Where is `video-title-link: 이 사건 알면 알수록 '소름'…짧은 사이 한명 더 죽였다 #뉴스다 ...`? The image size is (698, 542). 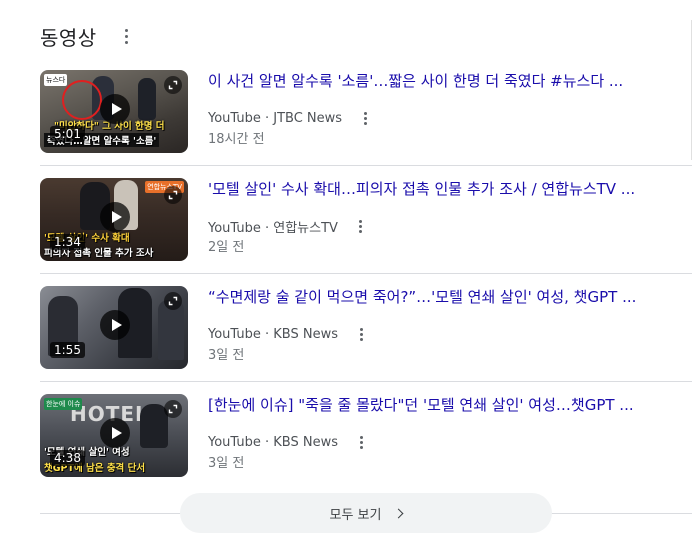 video-title-link: 이 사건 알면 알수록 '소름'…짧은 사이 한명 더 죽였다 #뉴스다 ... is located at coordinates (448, 81).